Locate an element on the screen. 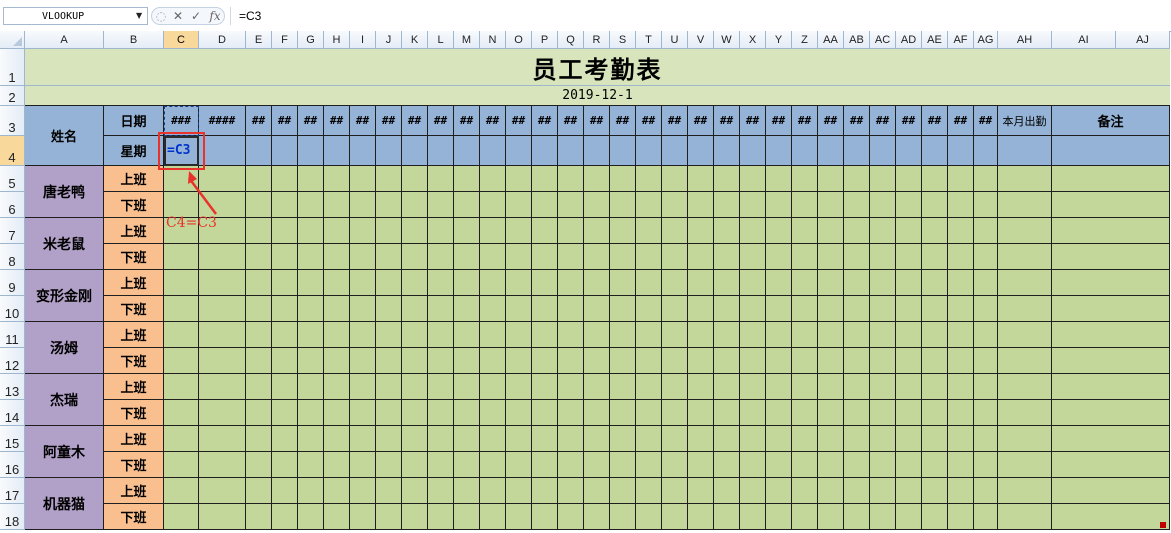  row-header-16: 16 is located at coordinates (12, 465).